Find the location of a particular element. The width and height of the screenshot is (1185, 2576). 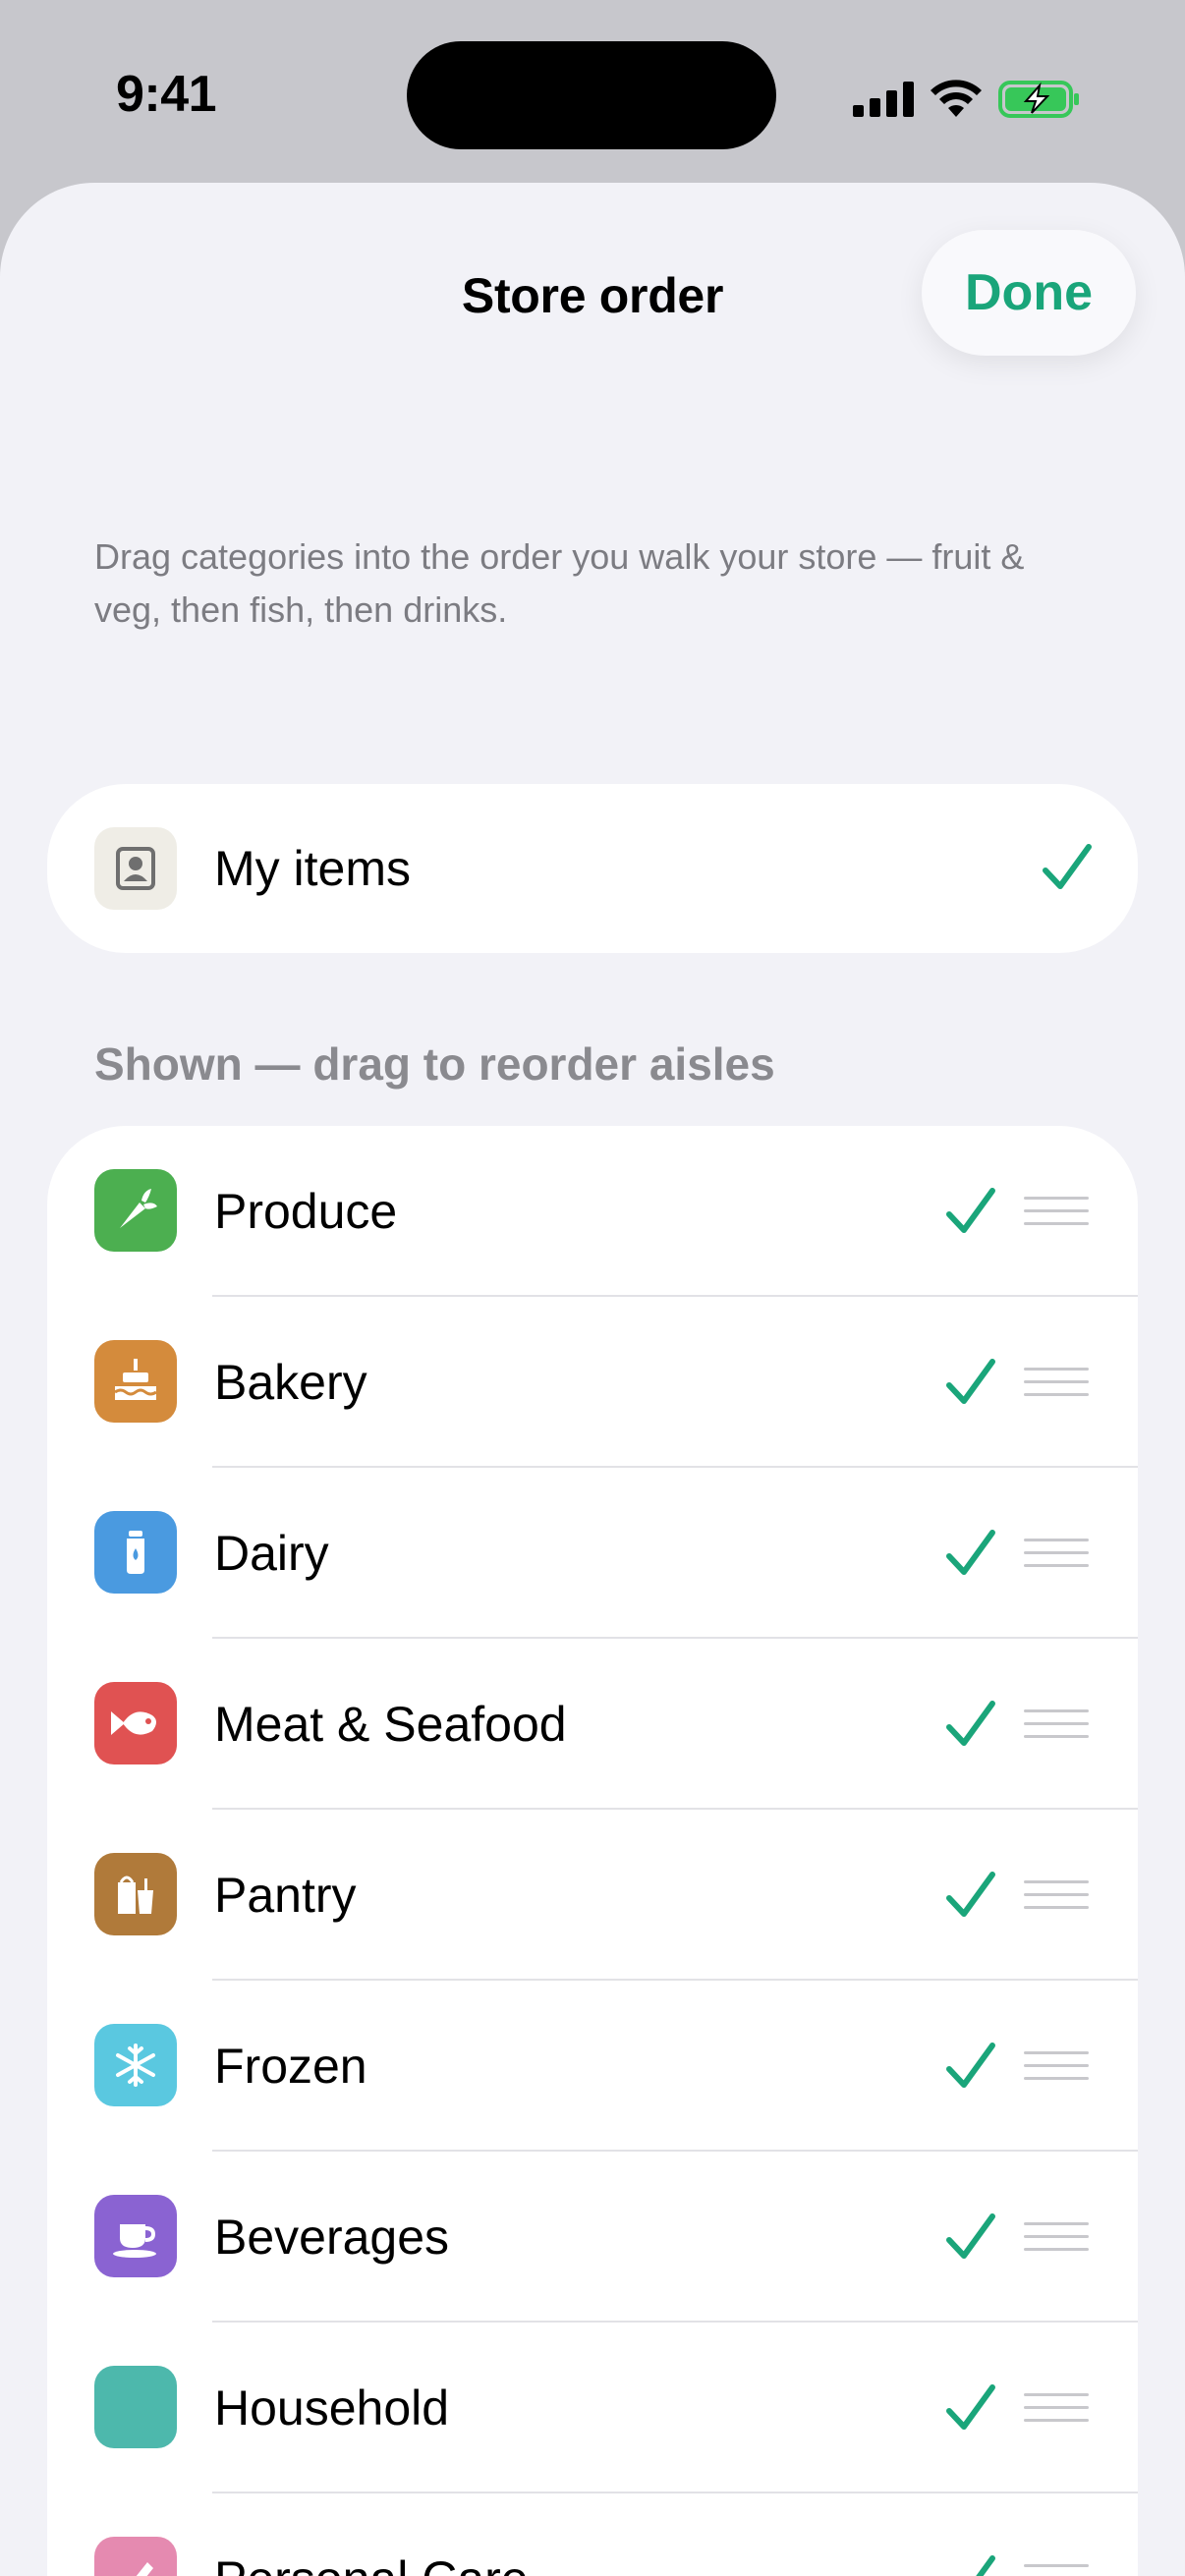

my-items-card: My items is located at coordinates (592, 868).